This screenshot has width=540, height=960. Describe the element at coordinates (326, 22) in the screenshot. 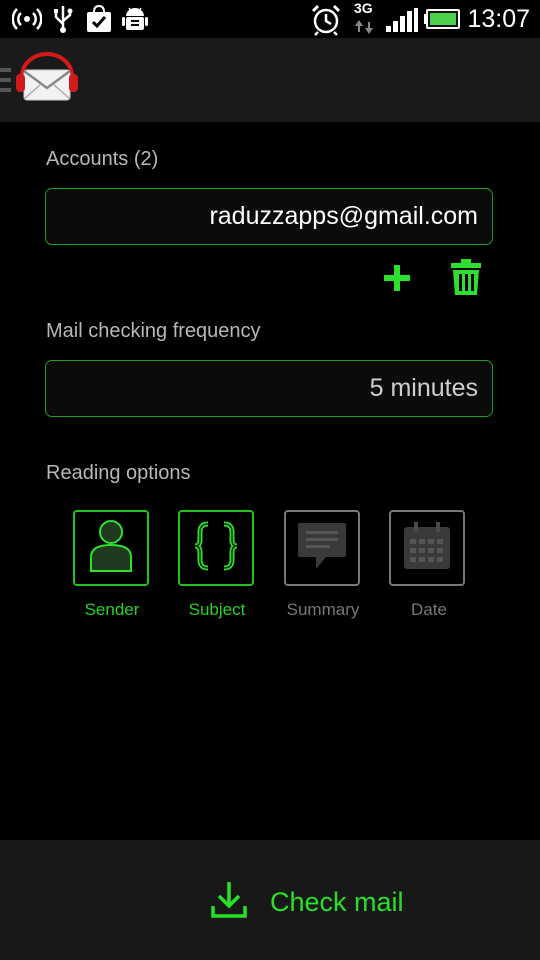

I see `alarm-icon` at that location.